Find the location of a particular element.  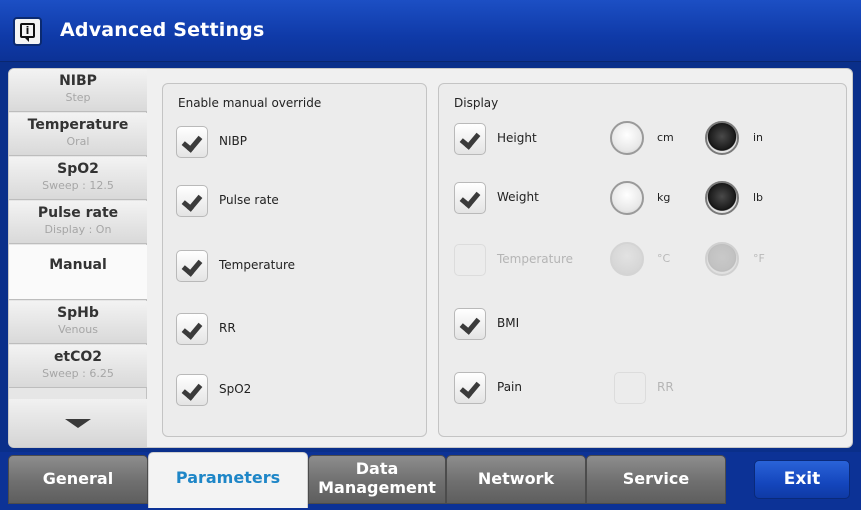

weight-lb-radio is located at coordinates (722, 198).